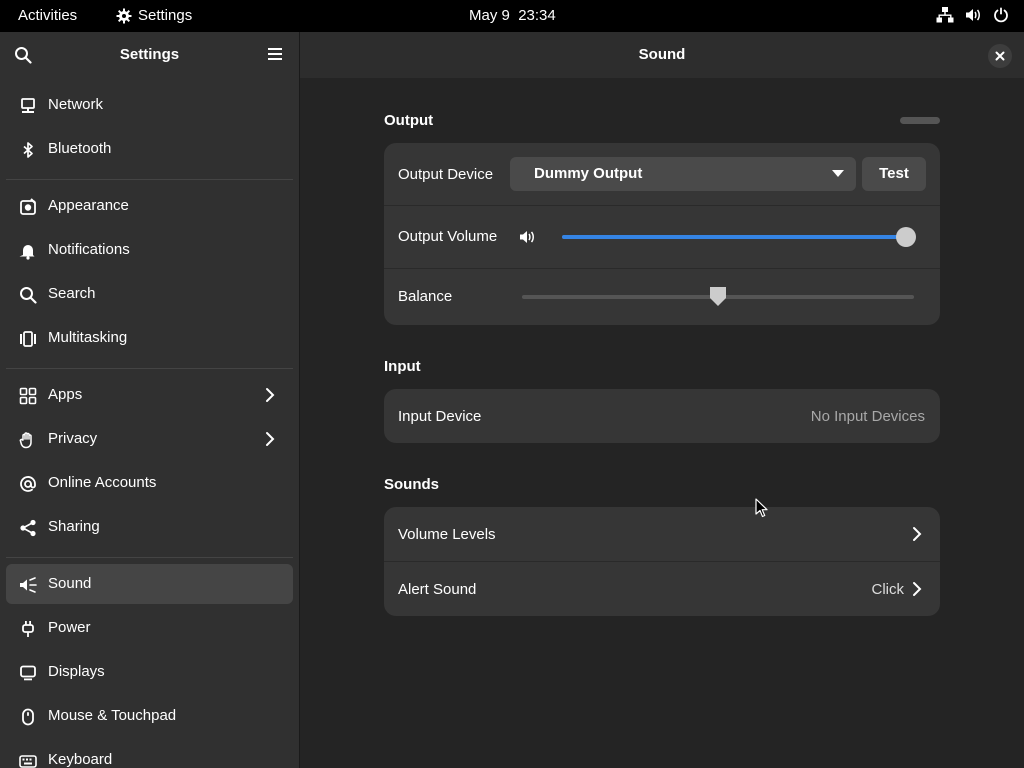 Image resolution: width=1024 pixels, height=768 pixels. I want to click on sidebar-item-label: Displays, so click(76, 671).